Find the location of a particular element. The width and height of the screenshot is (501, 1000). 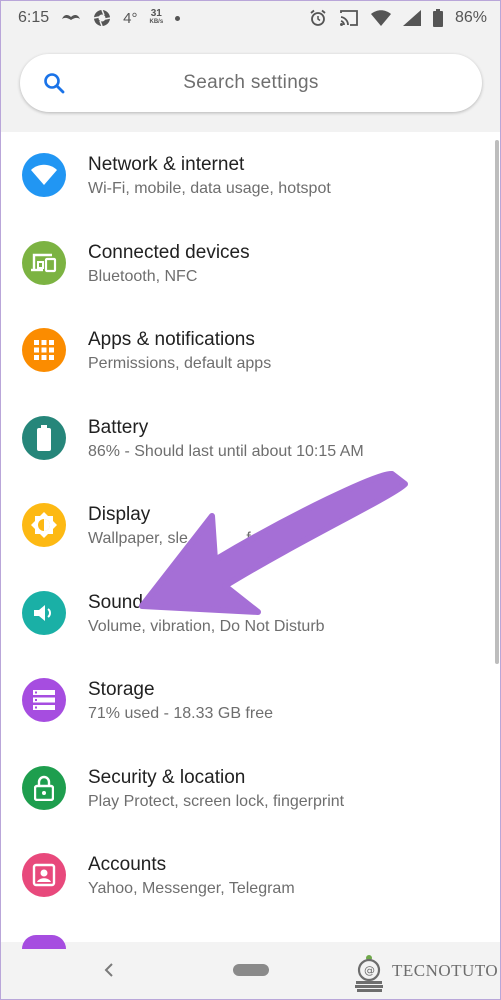

settings-item-subtitle: Play Protect, screen lock, fingerprint is located at coordinates (216, 801).